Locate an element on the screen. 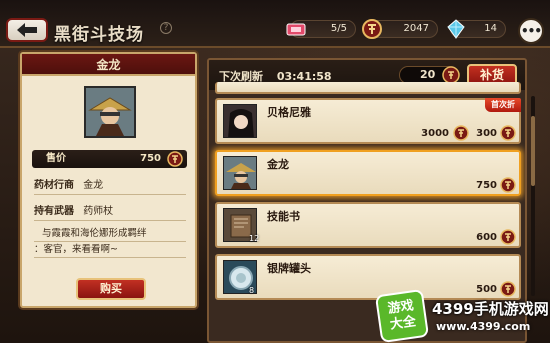  coin-counter: 2047 is located at coordinates (400, 29).